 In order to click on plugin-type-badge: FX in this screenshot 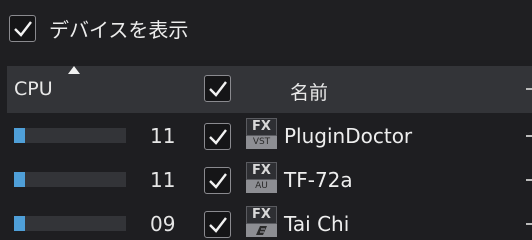, I will do `click(261, 222)`.